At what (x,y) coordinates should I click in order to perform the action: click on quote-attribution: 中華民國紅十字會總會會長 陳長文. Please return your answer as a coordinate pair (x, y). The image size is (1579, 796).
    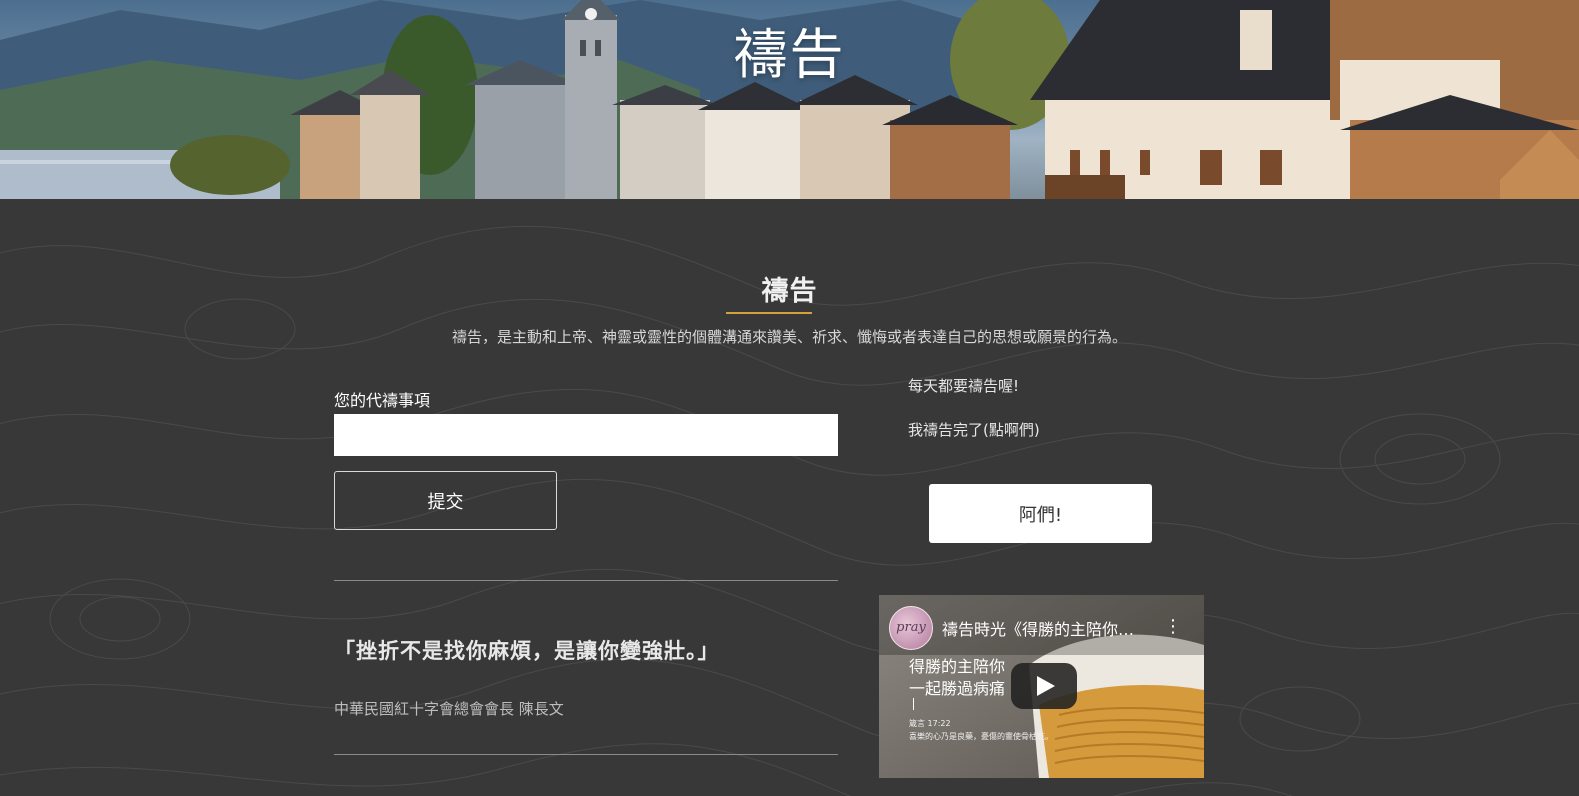
    Looking at the image, I should click on (449, 709).